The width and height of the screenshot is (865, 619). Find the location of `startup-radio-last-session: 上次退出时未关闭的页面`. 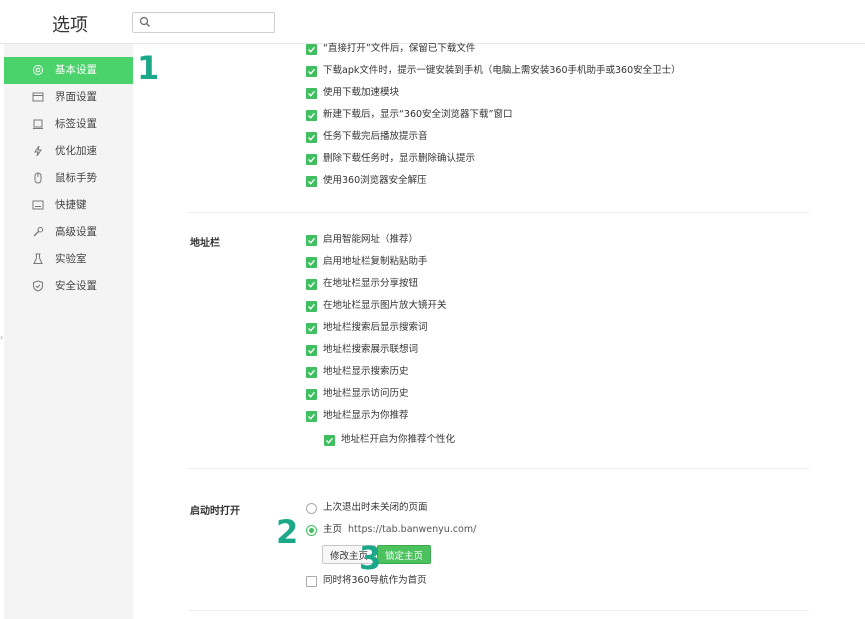

startup-radio-last-session: 上次退出时未关闭的页面 is located at coordinates (367, 508).